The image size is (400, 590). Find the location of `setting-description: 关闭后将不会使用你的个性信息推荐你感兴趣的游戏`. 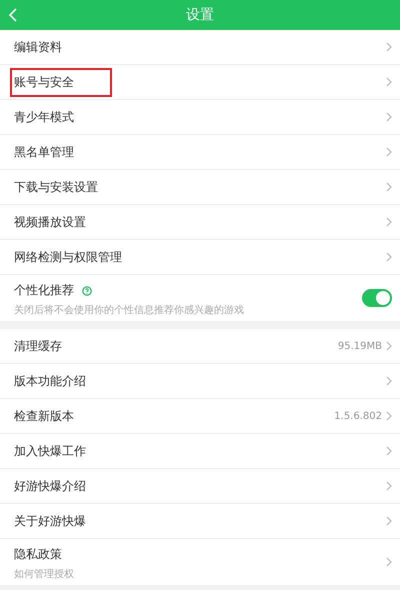

setting-description: 关闭后将不会使用你的个性信息推荐你感兴趣的游戏 is located at coordinates (128, 310).